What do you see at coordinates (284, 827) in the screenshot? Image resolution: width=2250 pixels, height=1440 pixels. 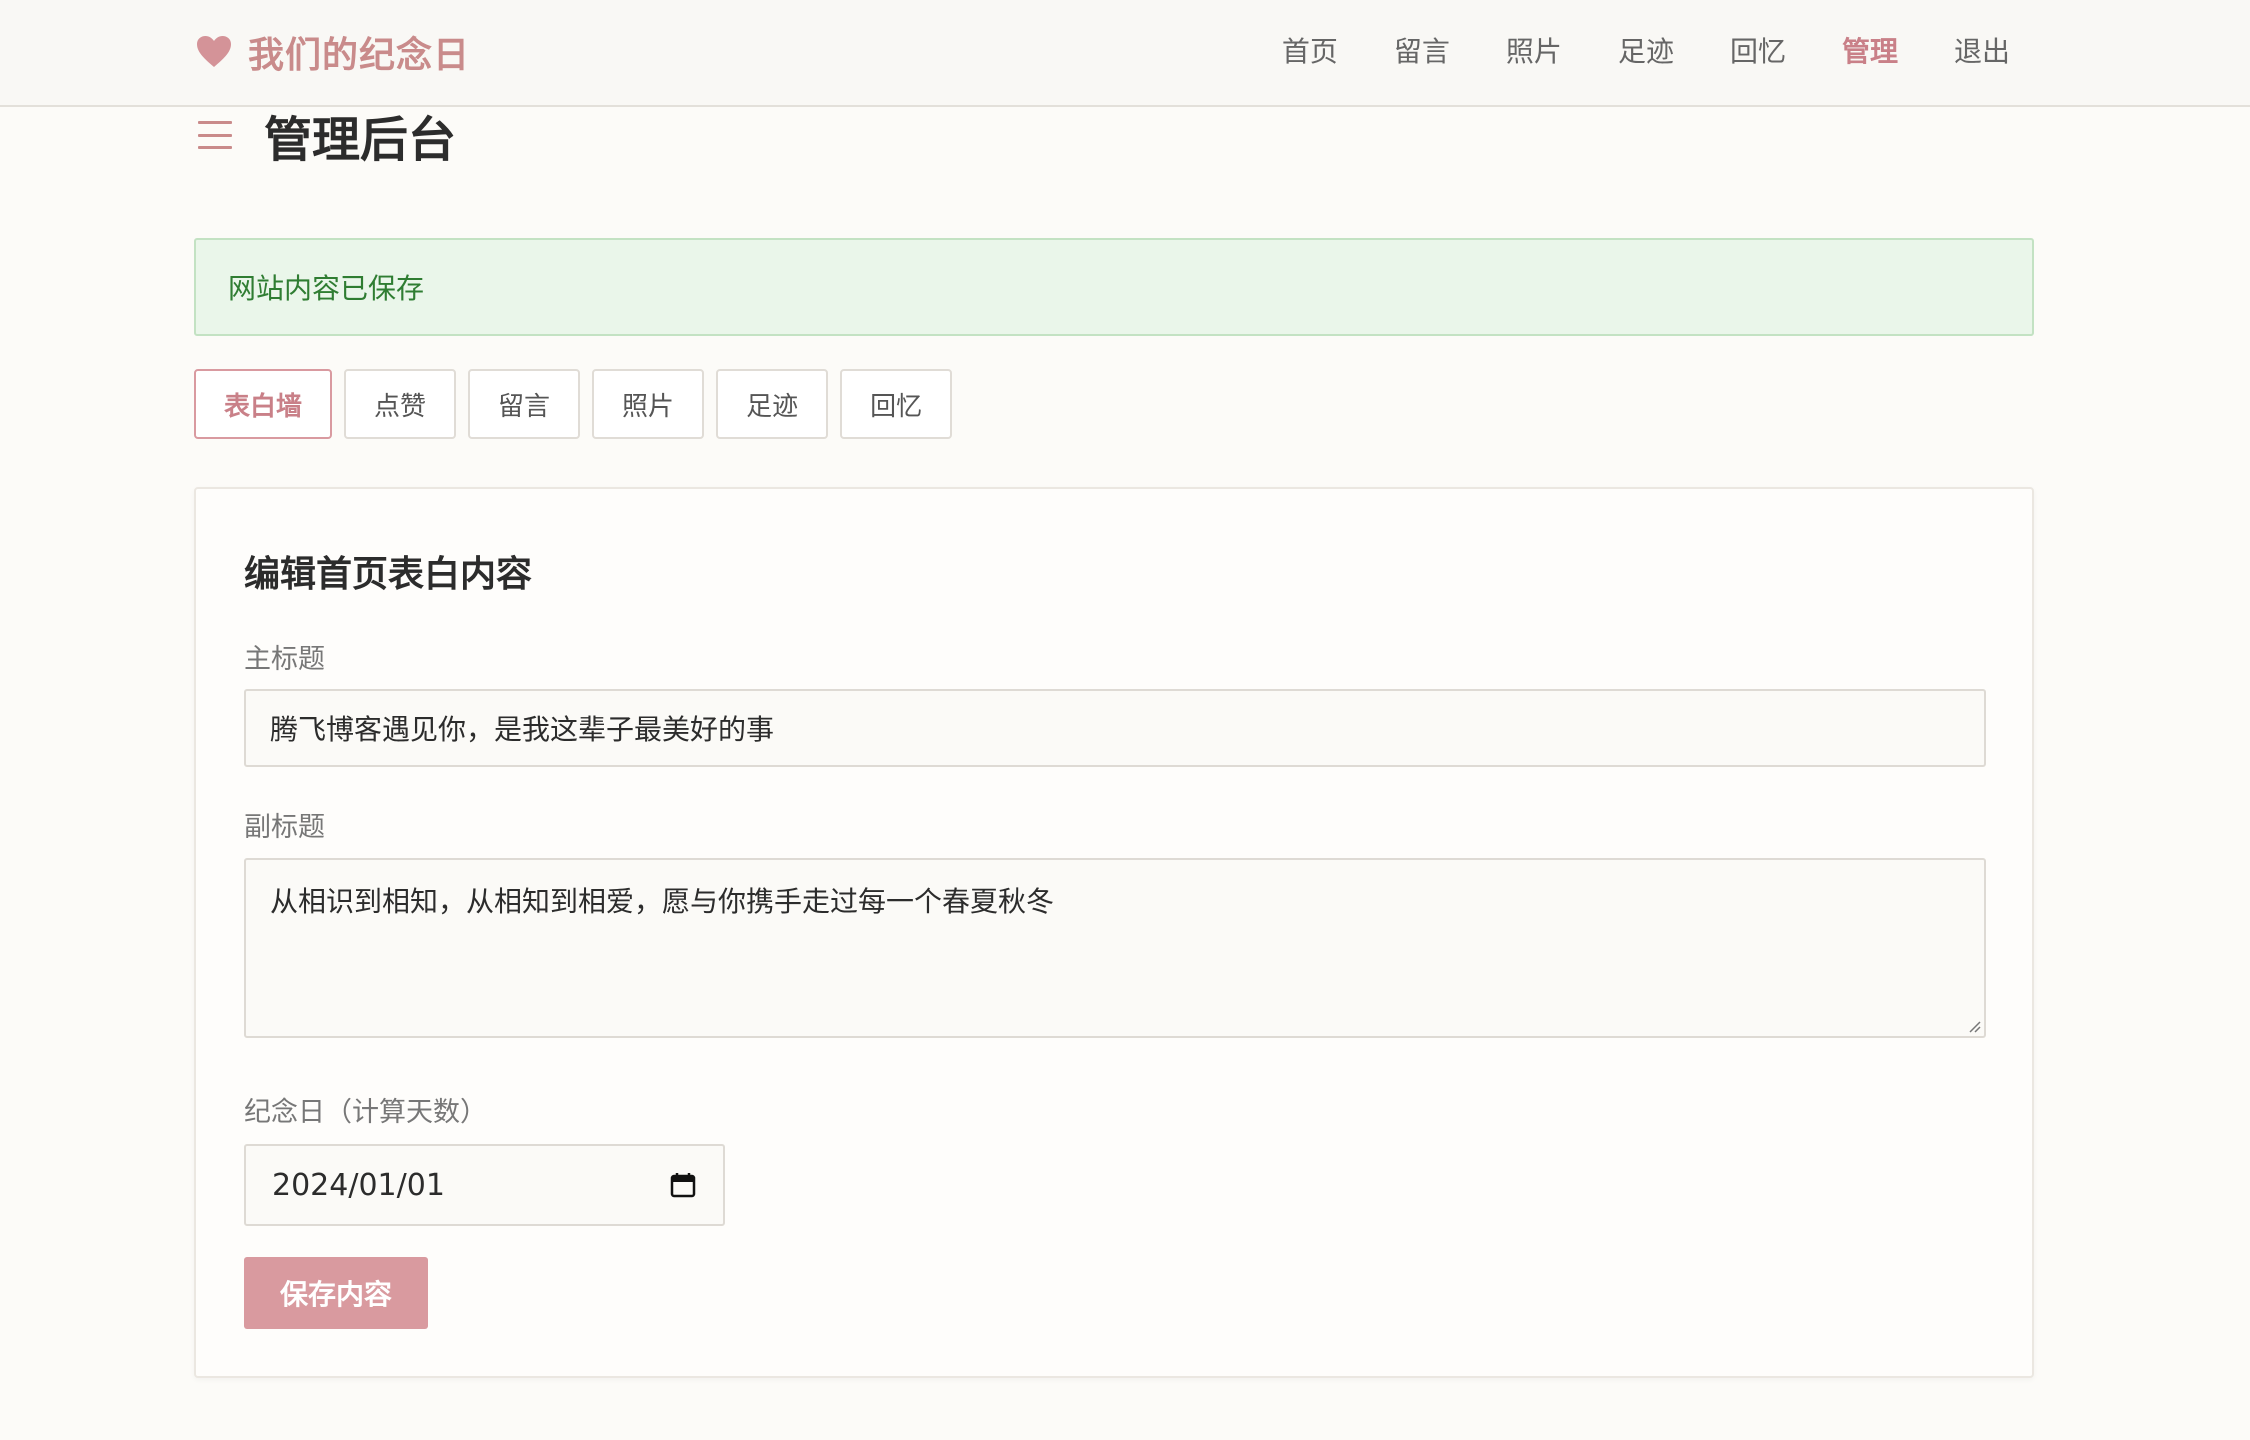 I see `subtitle-label: 副标题` at bounding box center [284, 827].